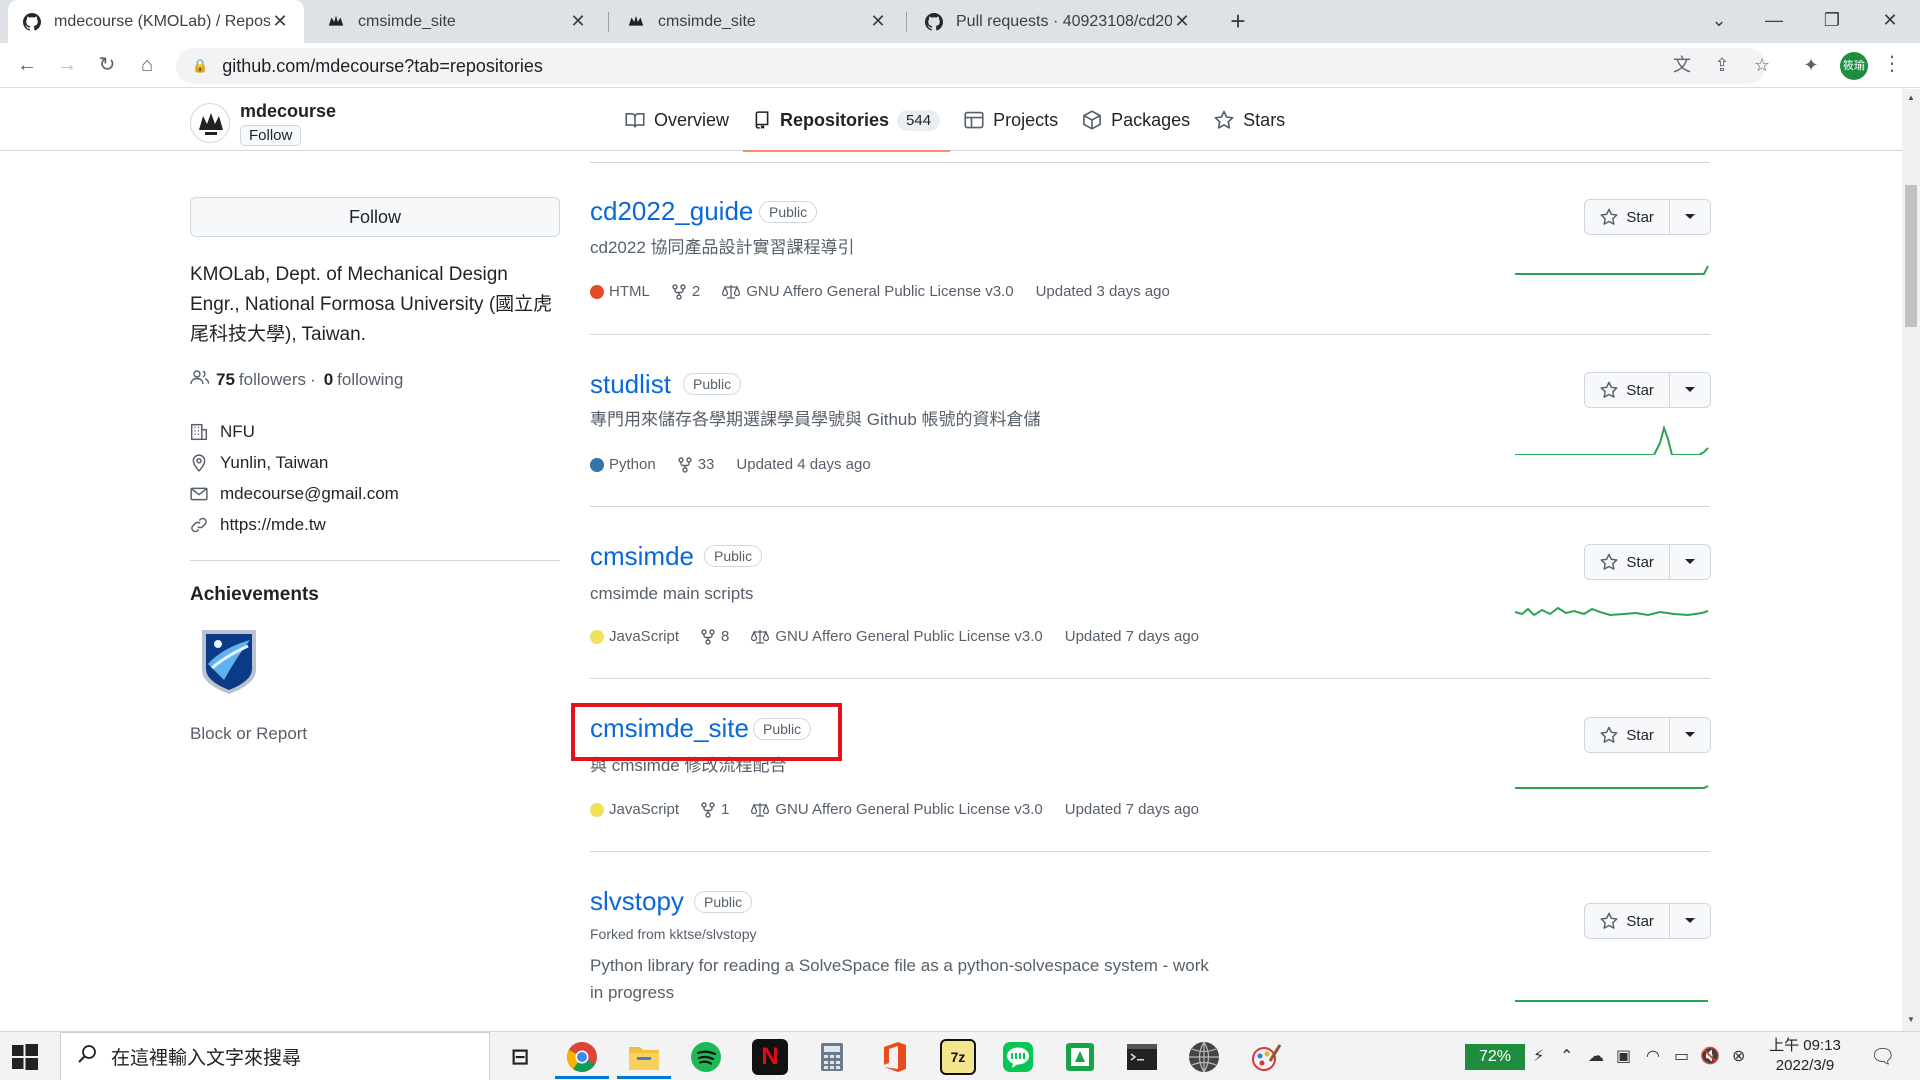 This screenshot has width=1920, height=1080. What do you see at coordinates (272, 380) in the screenshot?
I see `followers-link: followers` at bounding box center [272, 380].